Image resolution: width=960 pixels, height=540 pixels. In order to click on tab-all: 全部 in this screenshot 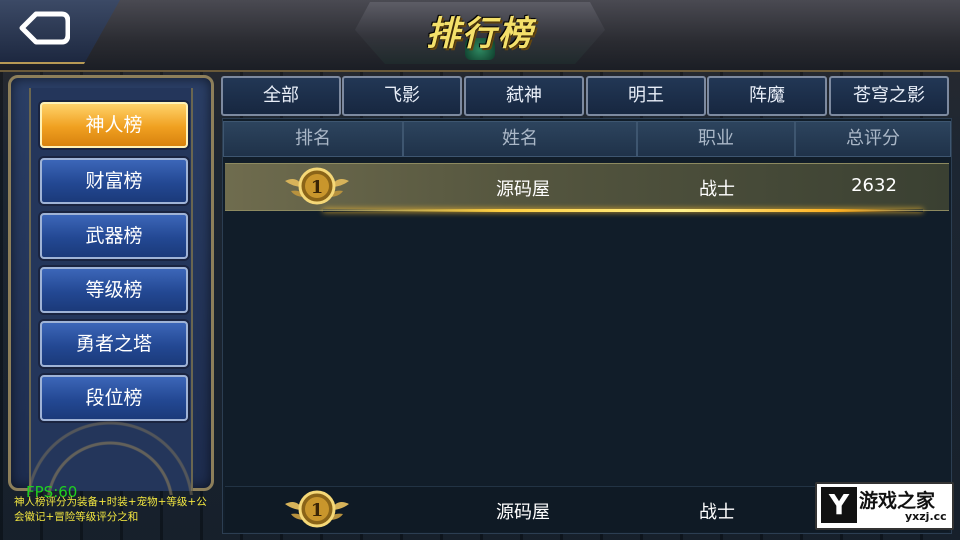, I will do `click(281, 96)`.